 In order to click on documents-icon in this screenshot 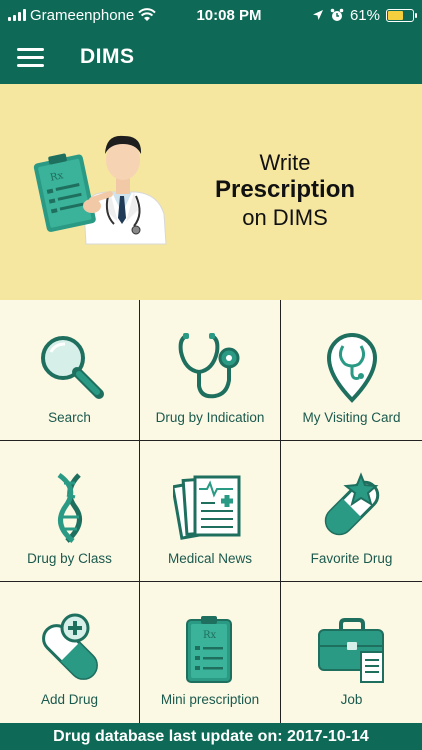, I will do `click(207, 507)`.